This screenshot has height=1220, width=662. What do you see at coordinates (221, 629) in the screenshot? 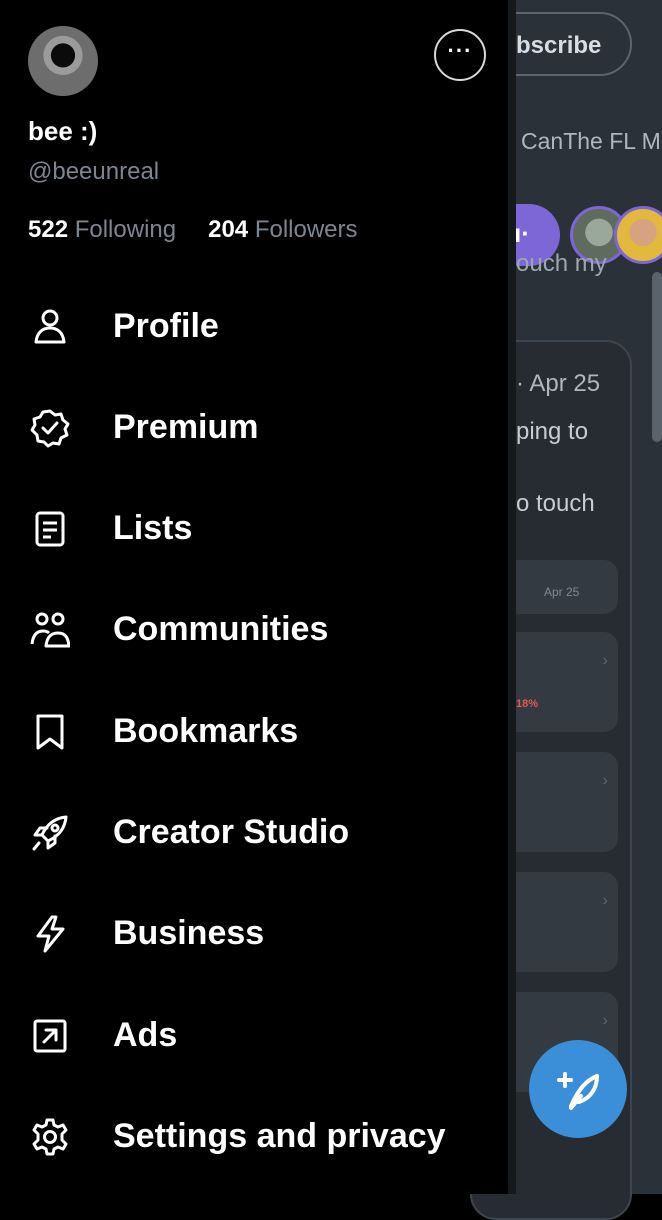
I see `menu-label: Communities` at bounding box center [221, 629].